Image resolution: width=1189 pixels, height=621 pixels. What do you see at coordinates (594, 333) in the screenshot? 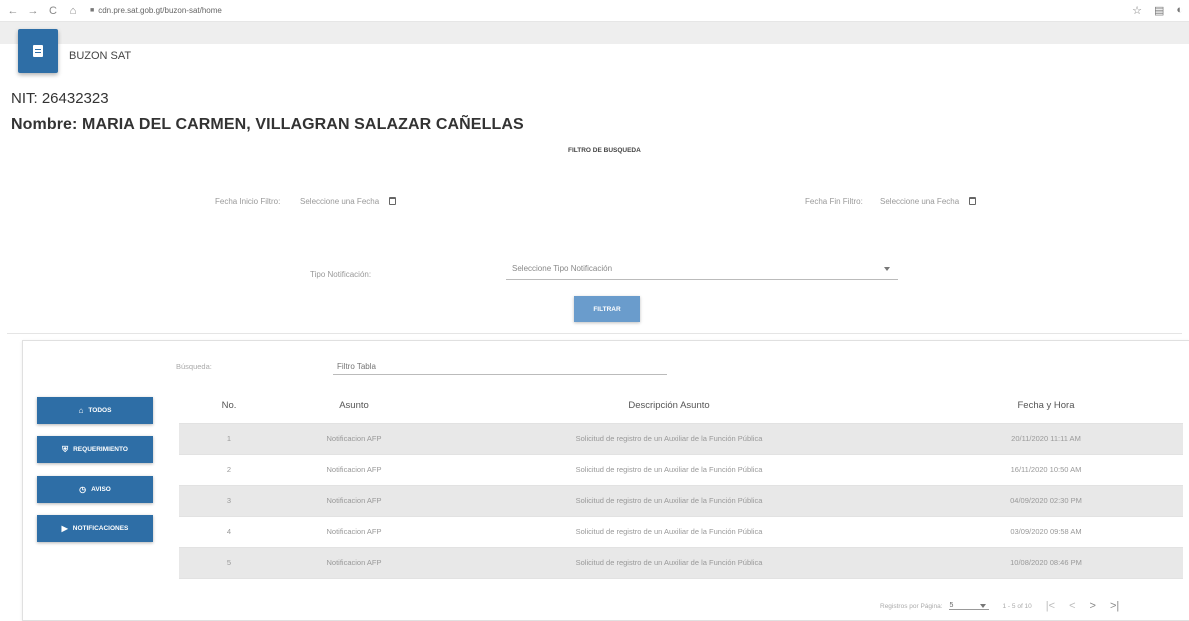
I see `divider` at bounding box center [594, 333].